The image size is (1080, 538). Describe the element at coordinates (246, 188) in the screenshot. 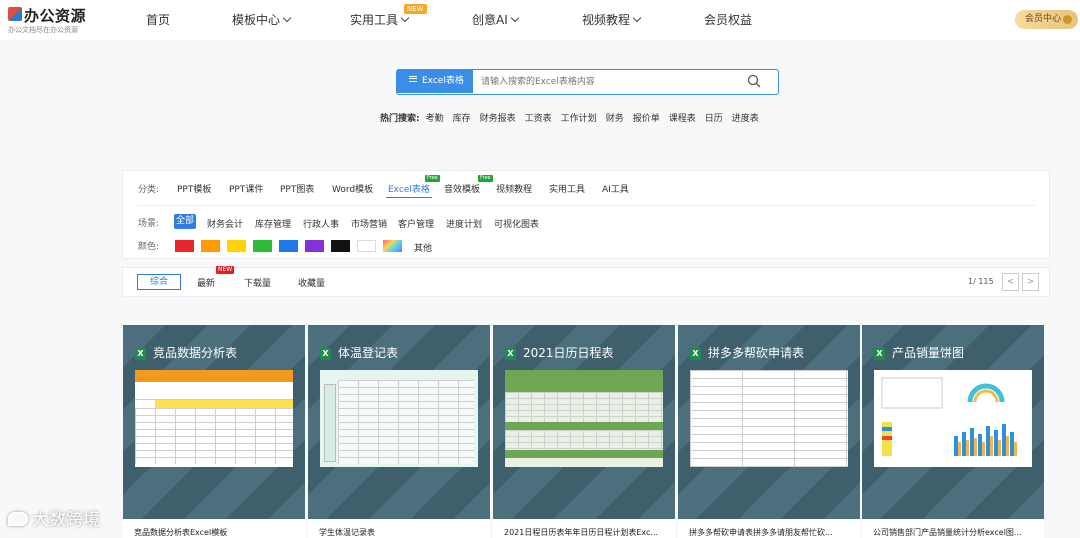

I see `category-ppt-courseware: PPT课件` at that location.